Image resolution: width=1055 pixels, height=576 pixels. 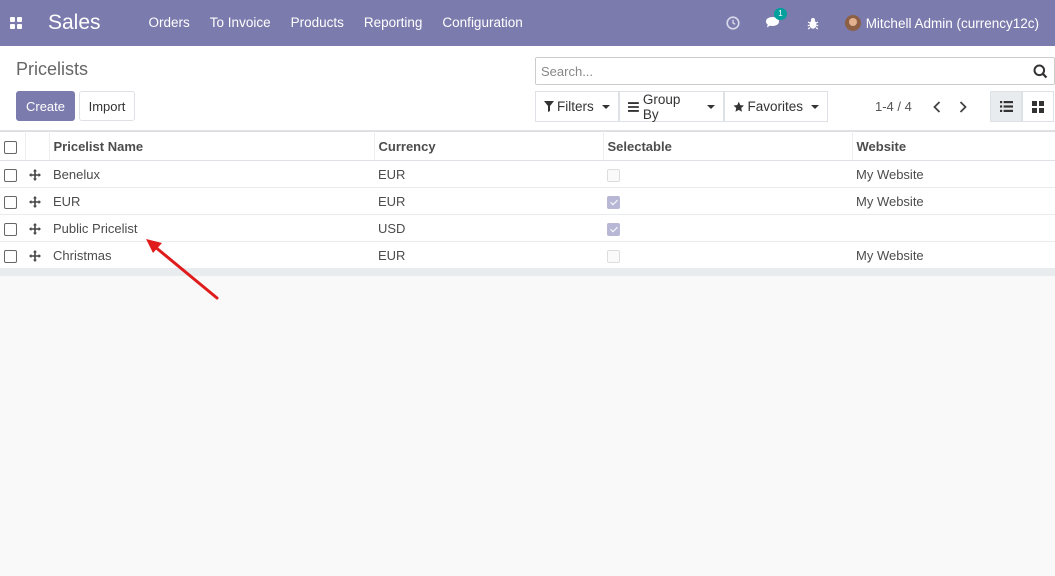 I want to click on table-row: Christmas EUR My Website, so click(x=527, y=255).